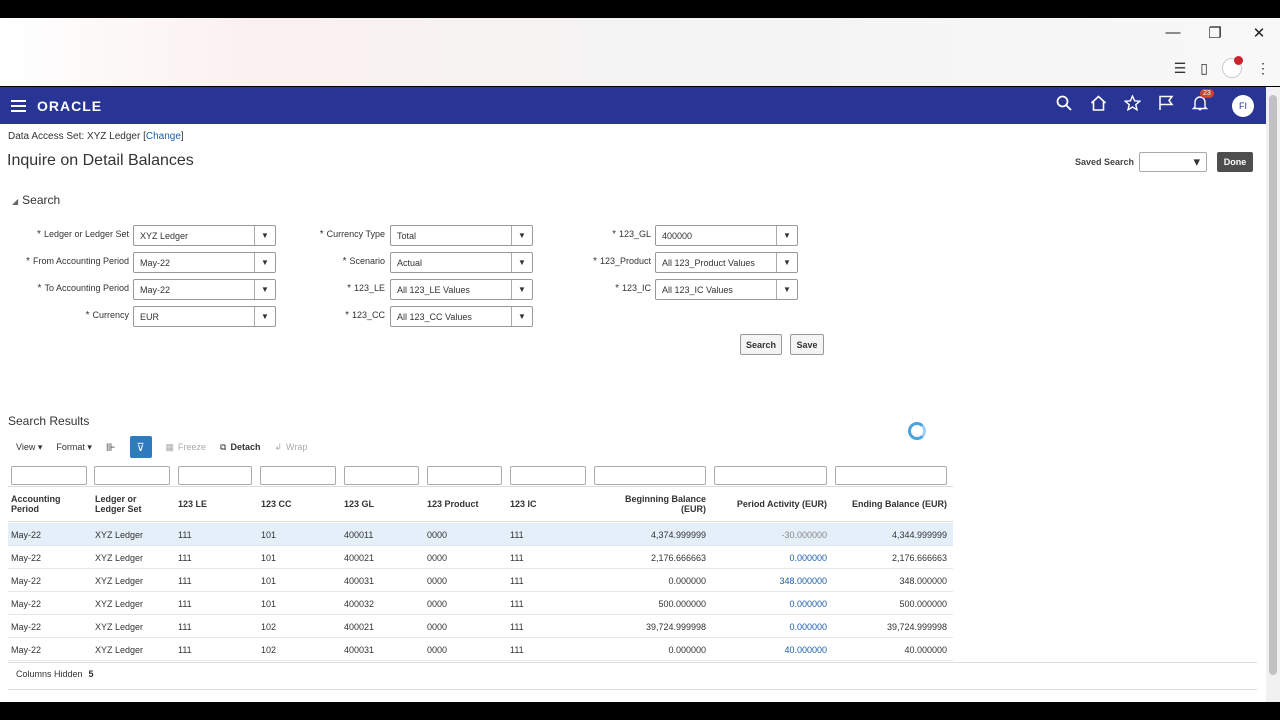 This screenshot has height=720, width=1280. I want to click on home-icon, so click(1098, 105).